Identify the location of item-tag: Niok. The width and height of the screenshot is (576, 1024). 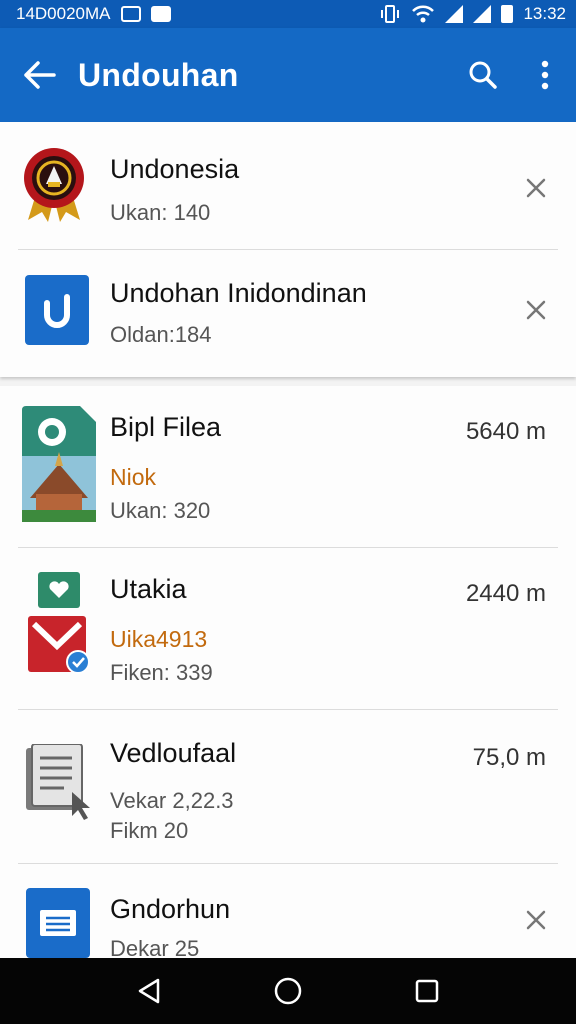
(133, 477).